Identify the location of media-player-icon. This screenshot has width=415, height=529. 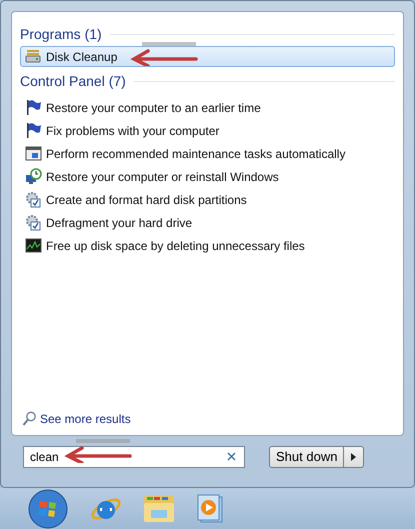
(210, 509).